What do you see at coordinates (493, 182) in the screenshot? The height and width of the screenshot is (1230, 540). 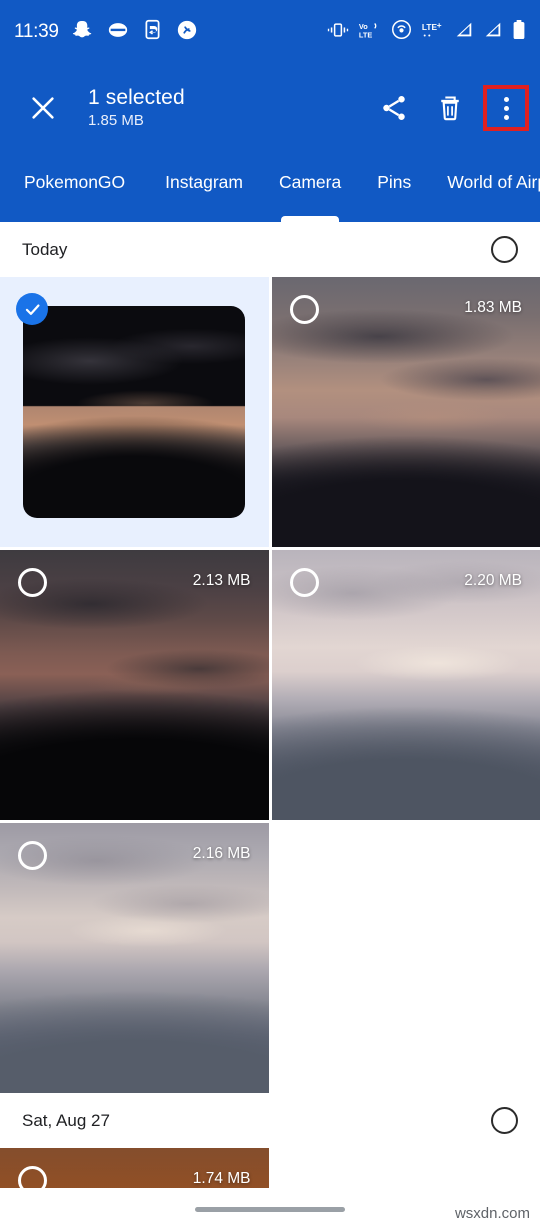 I see `tab-label: World of Airports` at bounding box center [493, 182].